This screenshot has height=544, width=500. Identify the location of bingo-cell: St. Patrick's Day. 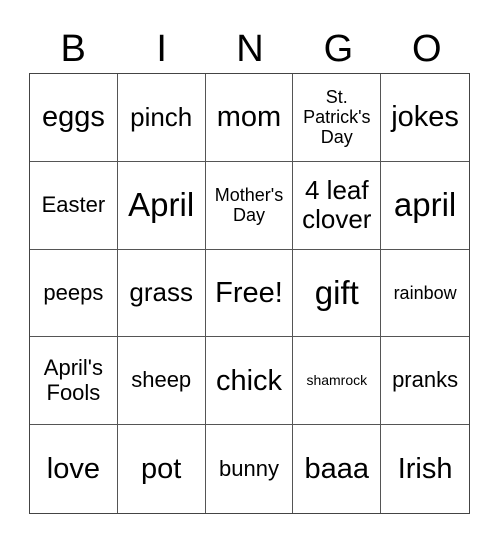
(337, 118).